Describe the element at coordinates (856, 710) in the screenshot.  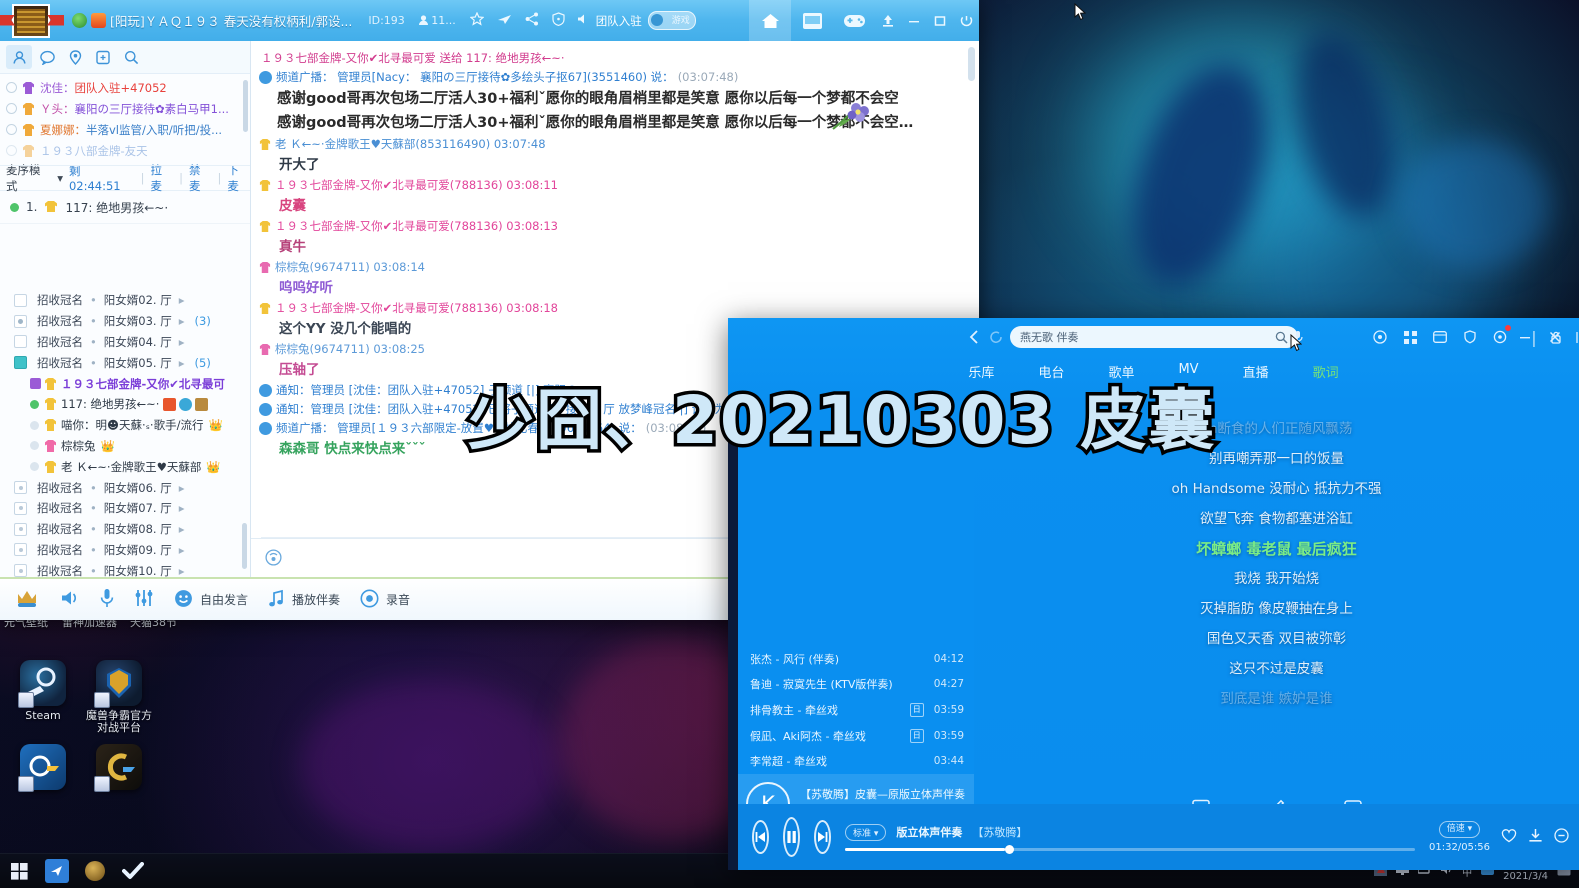
I see `playlist-row: 排骨教主 - 牵丝戏 日 03:59` at that location.